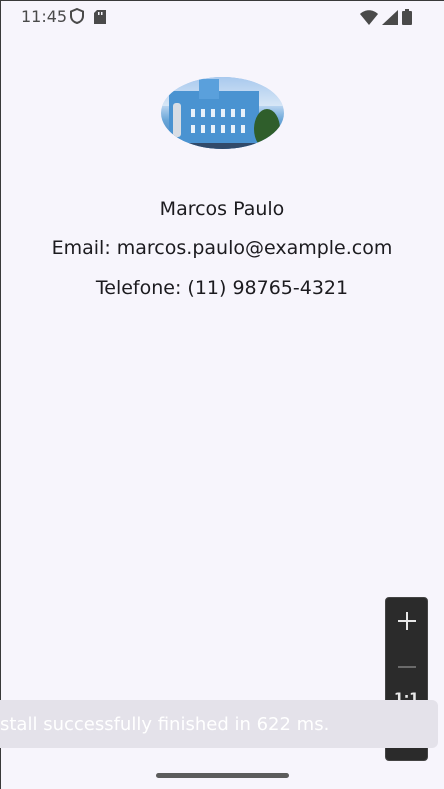  Describe the element at coordinates (222, 248) in the screenshot. I see `profile-email: Email: marcos.paulo@example.com` at that location.